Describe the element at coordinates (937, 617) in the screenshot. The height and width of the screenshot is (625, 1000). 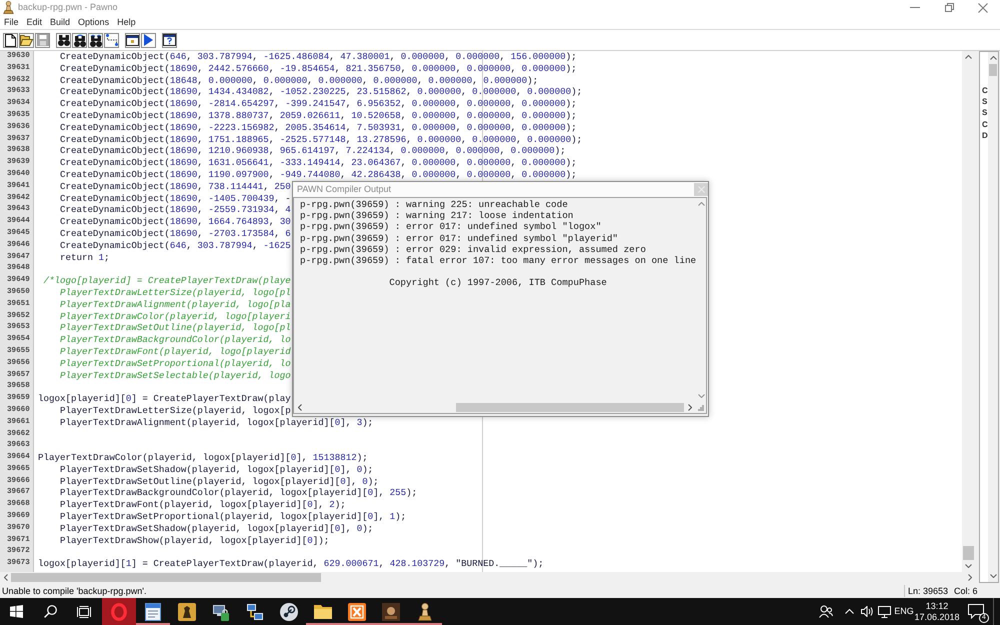
I see `clock-date: 17.06.2018` at that location.